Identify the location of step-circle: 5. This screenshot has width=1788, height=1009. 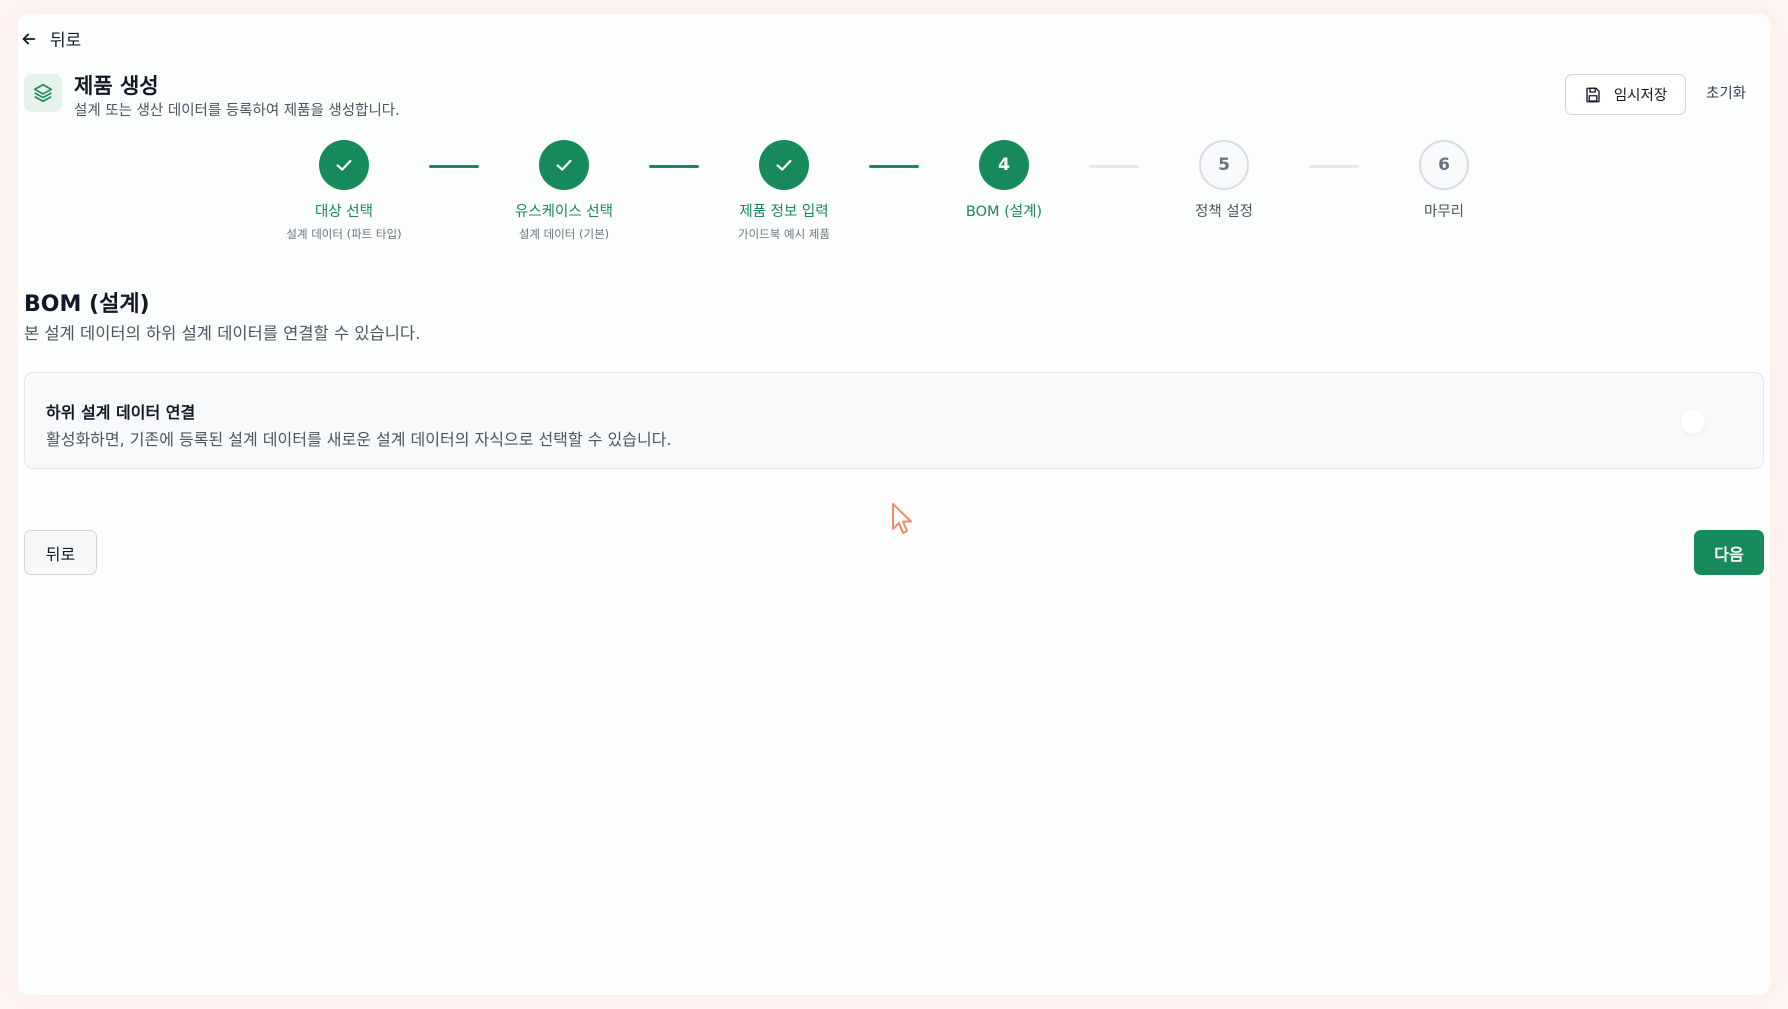
(1224, 165).